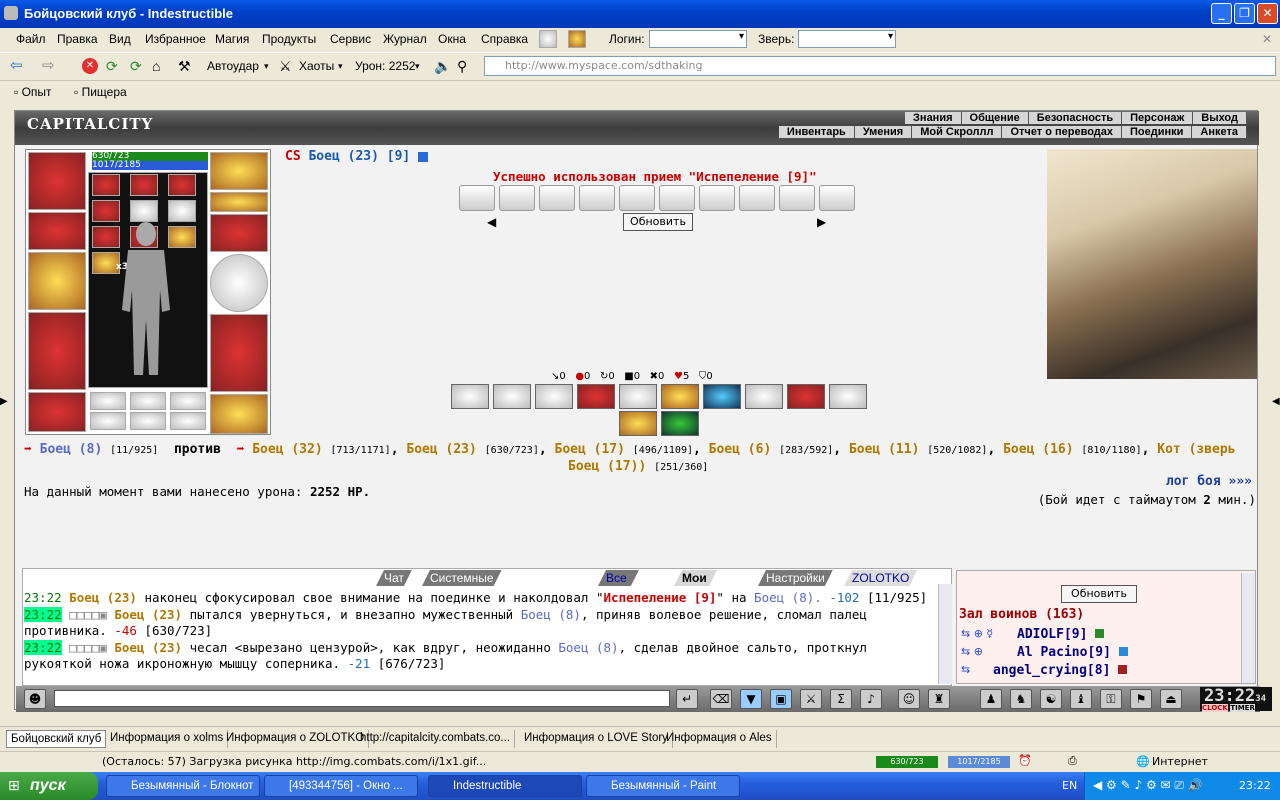 The image size is (1280, 800). What do you see at coordinates (590, 449) in the screenshot?
I see `enemy-name: Боец (17)` at bounding box center [590, 449].